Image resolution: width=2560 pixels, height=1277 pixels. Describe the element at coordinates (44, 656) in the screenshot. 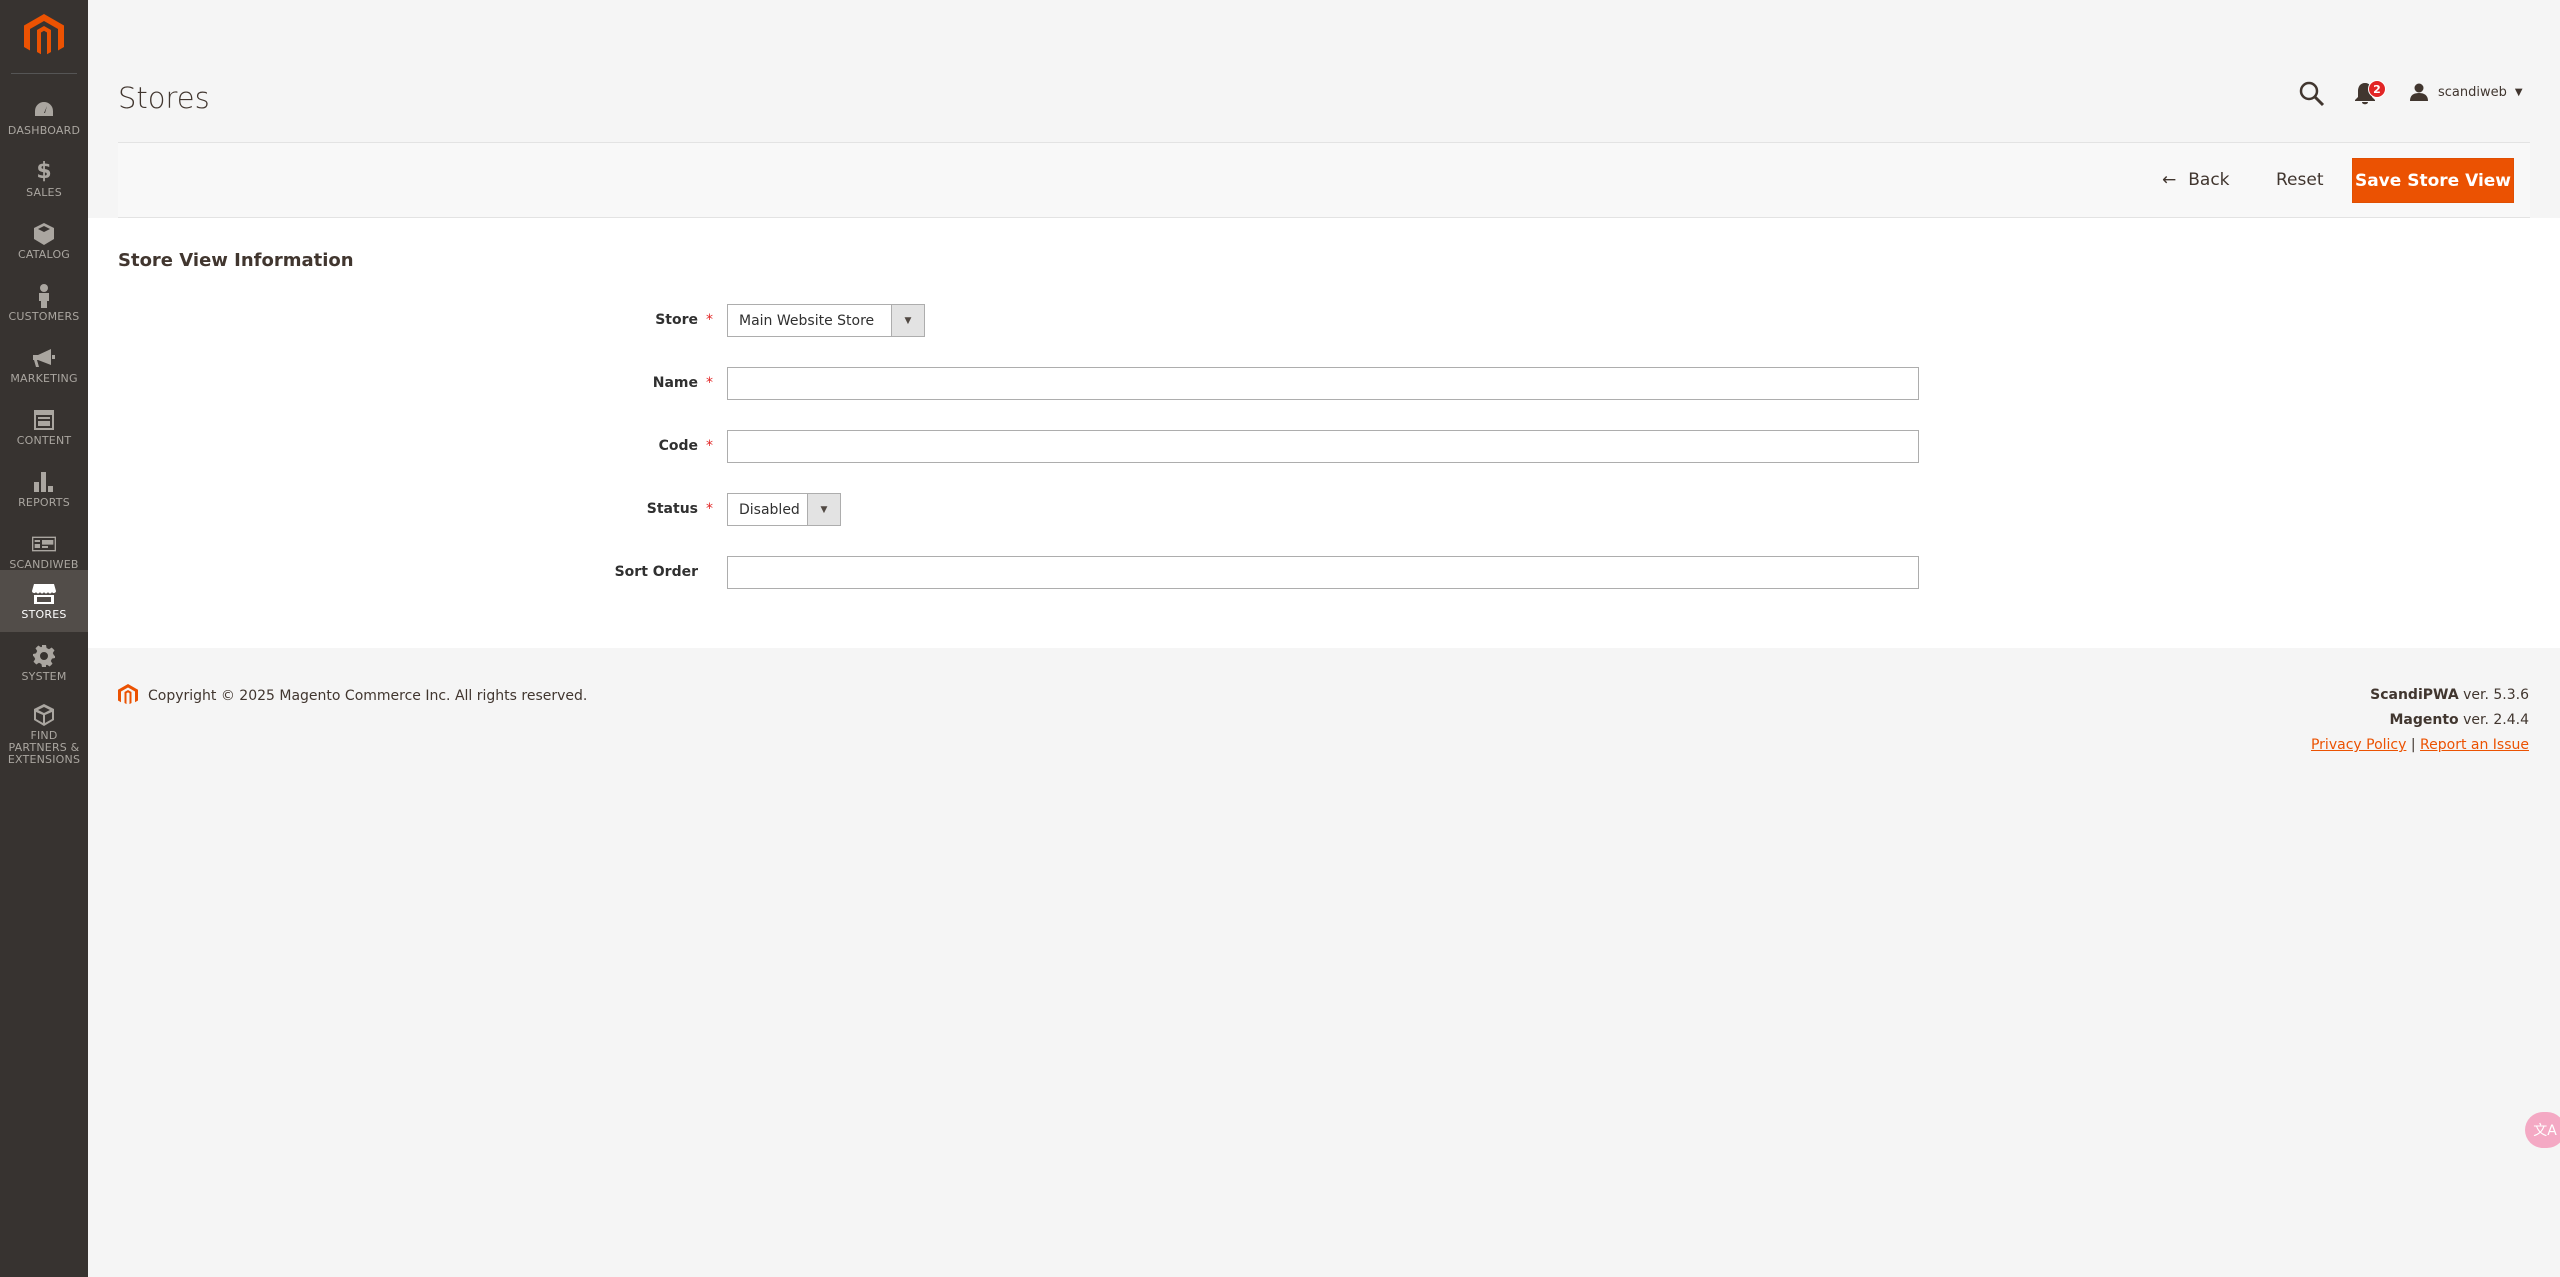

I see `gear-icon` at that location.